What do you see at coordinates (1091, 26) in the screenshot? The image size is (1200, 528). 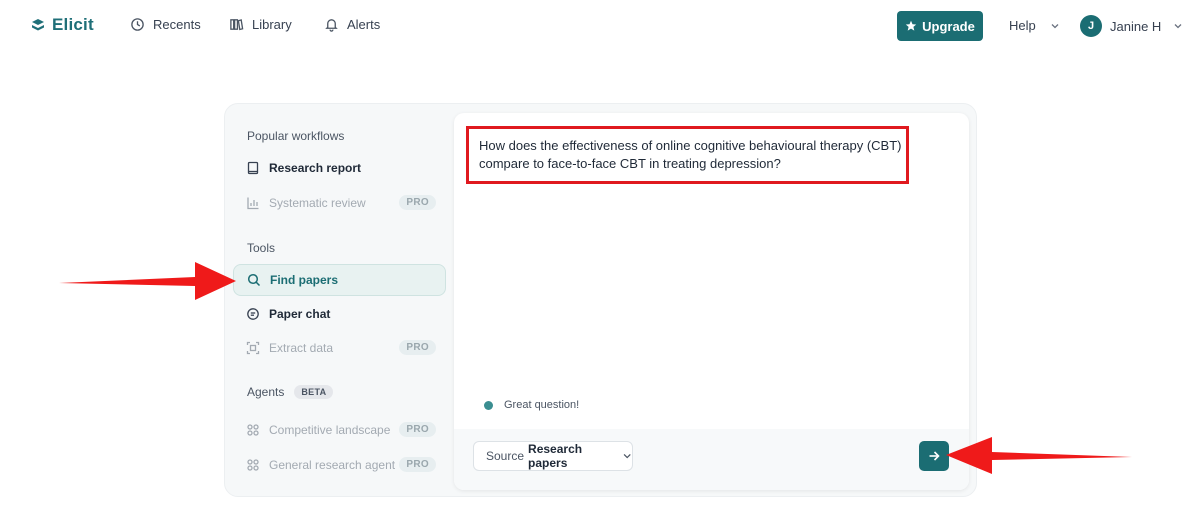 I see `avatar: J` at bounding box center [1091, 26].